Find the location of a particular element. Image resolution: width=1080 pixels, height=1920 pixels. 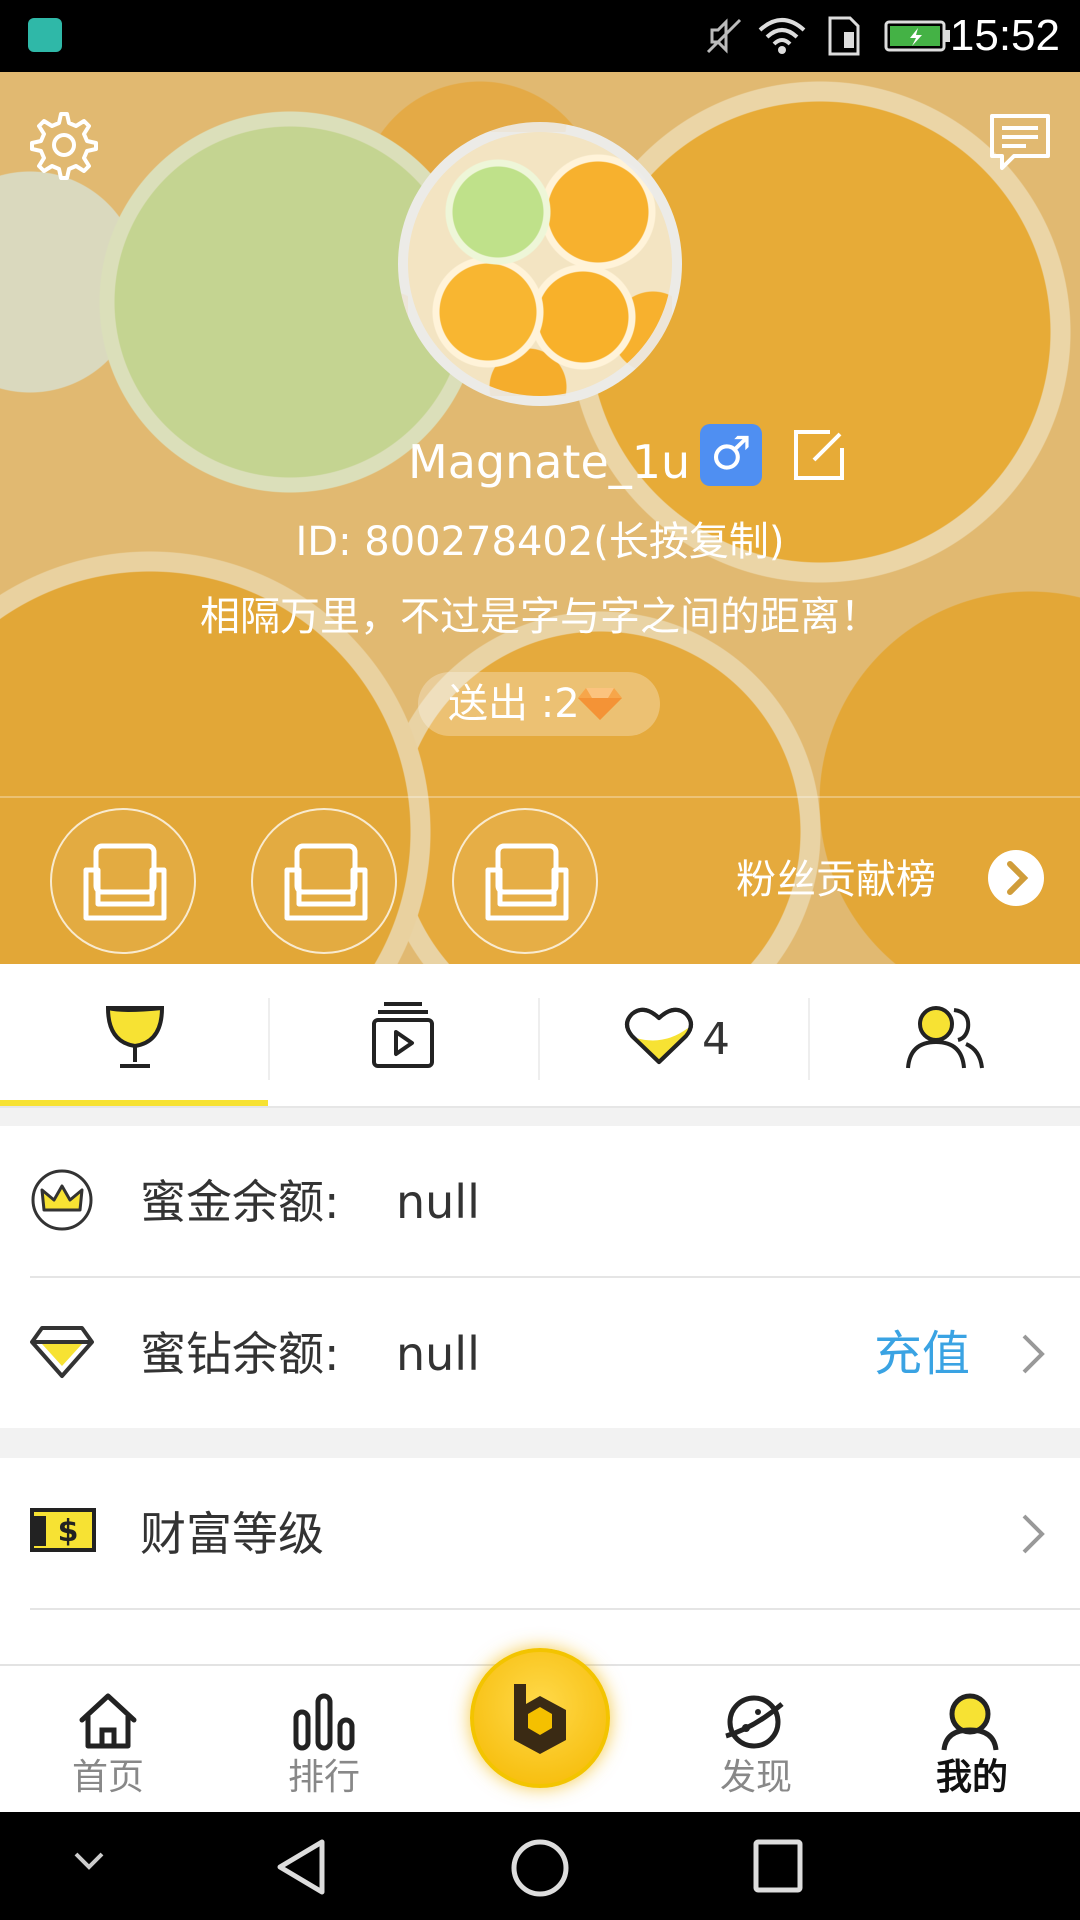

center-logo-button is located at coordinates (540, 1718).